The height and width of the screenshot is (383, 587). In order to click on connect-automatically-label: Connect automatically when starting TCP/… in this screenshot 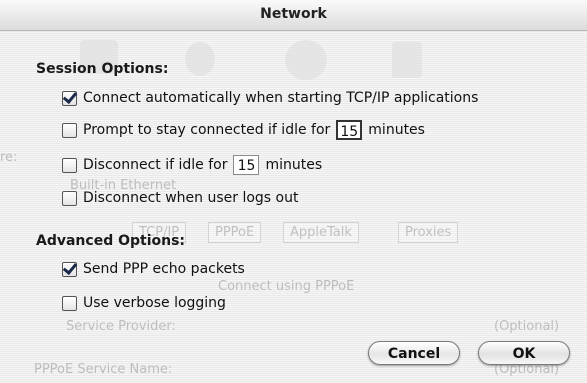, I will do `click(281, 98)`.